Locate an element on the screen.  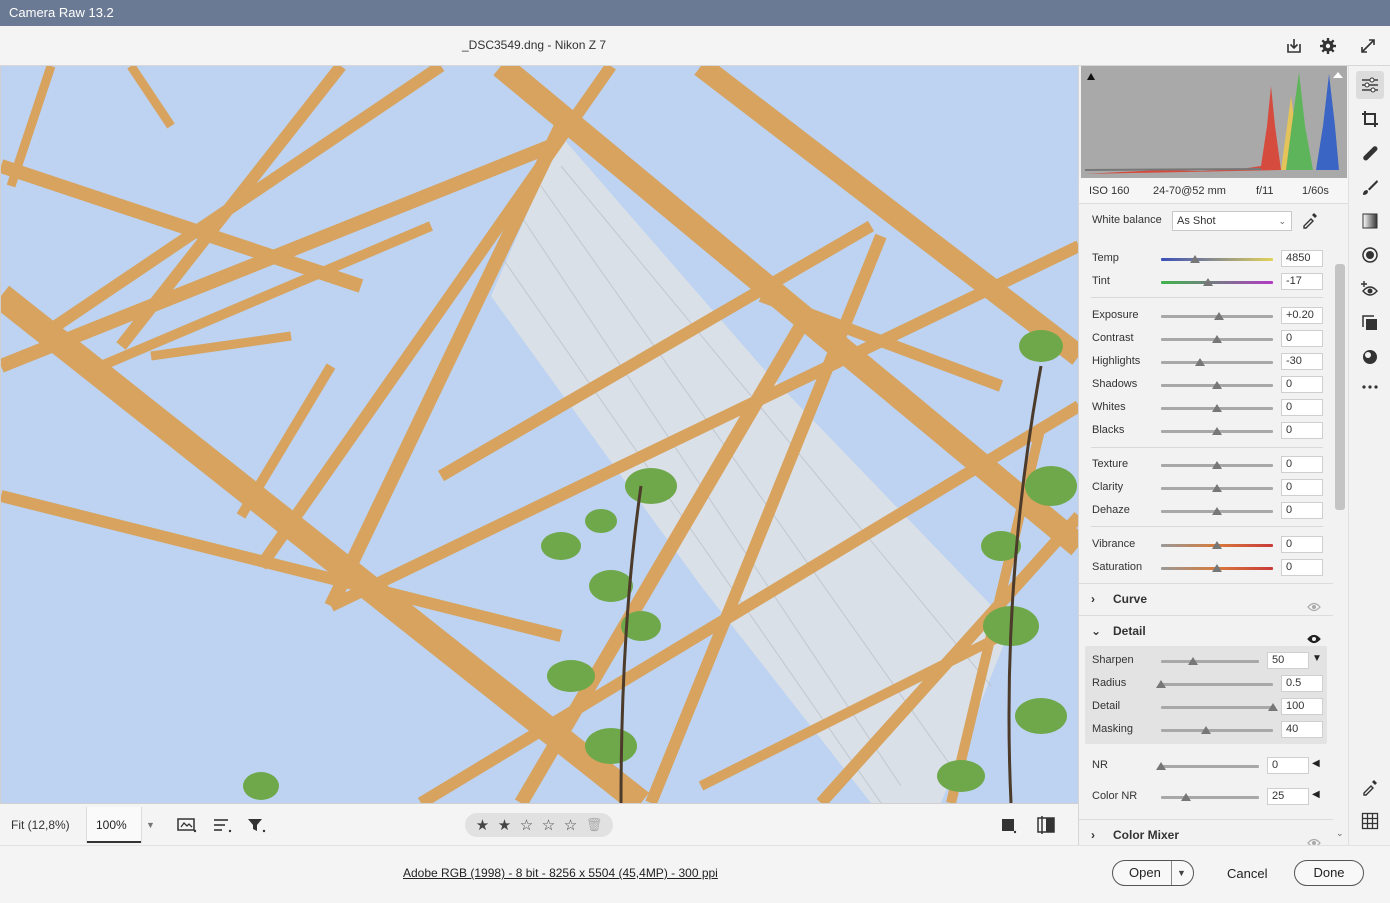
scroll-down-icon: ⌄ is located at coordinates (1340, 833).